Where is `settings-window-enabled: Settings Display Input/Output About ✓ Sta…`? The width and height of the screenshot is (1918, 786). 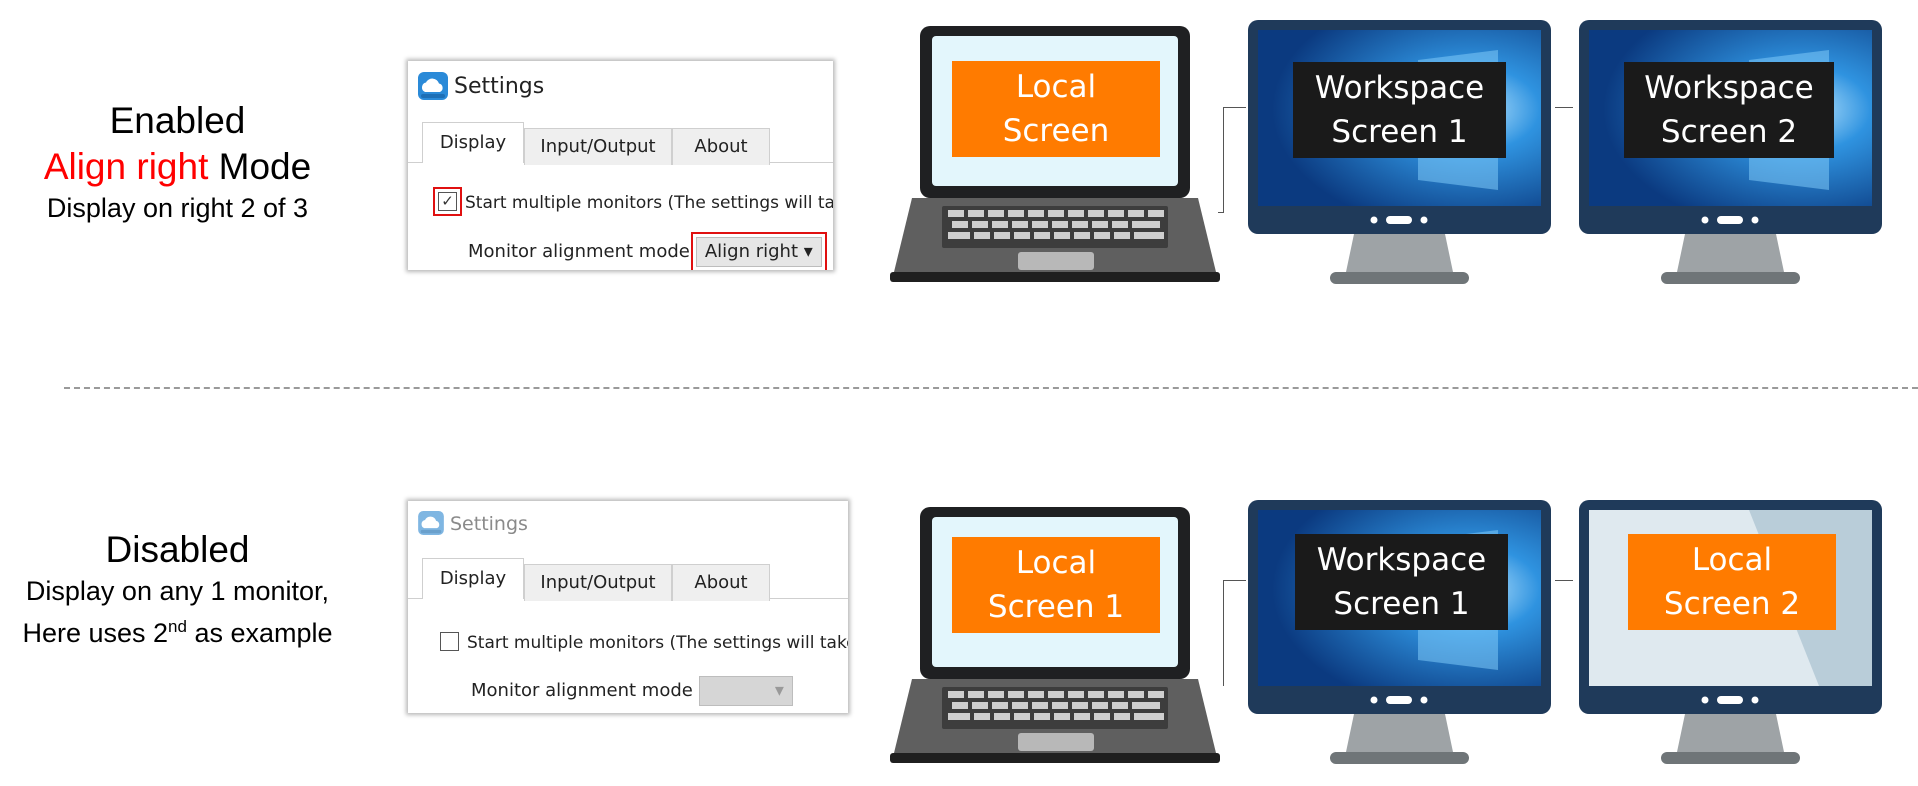
settings-window-enabled: Settings Display Input/Output About ✓ Sta… is located at coordinates (620, 165).